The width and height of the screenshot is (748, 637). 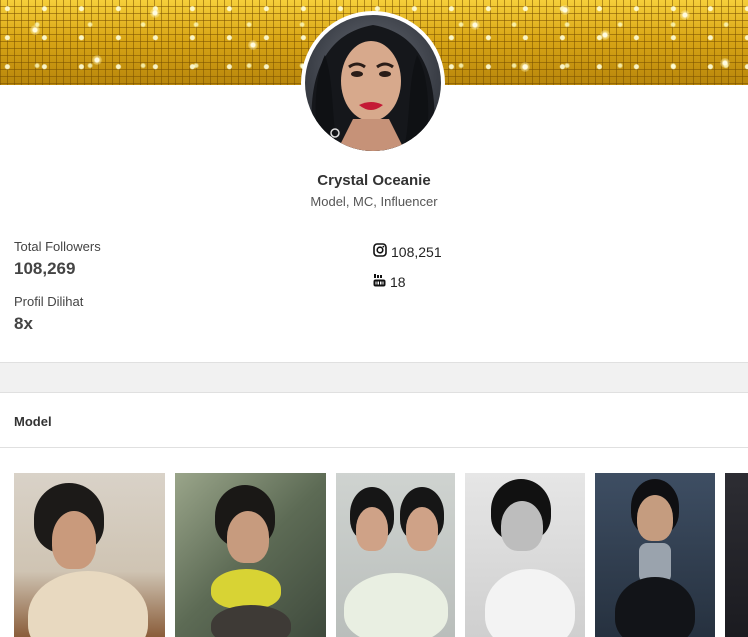 What do you see at coordinates (49, 301) in the screenshot?
I see `views-label: Profil Dilihat` at bounding box center [49, 301].